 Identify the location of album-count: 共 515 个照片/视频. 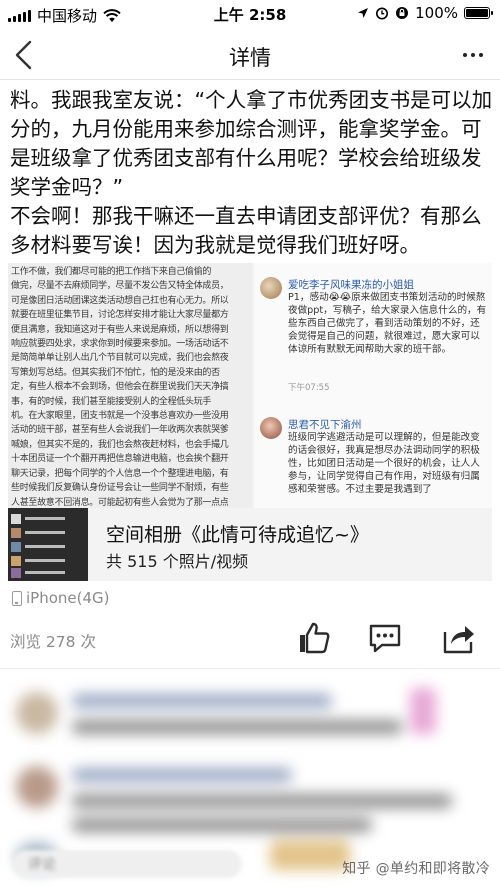
(177, 561).